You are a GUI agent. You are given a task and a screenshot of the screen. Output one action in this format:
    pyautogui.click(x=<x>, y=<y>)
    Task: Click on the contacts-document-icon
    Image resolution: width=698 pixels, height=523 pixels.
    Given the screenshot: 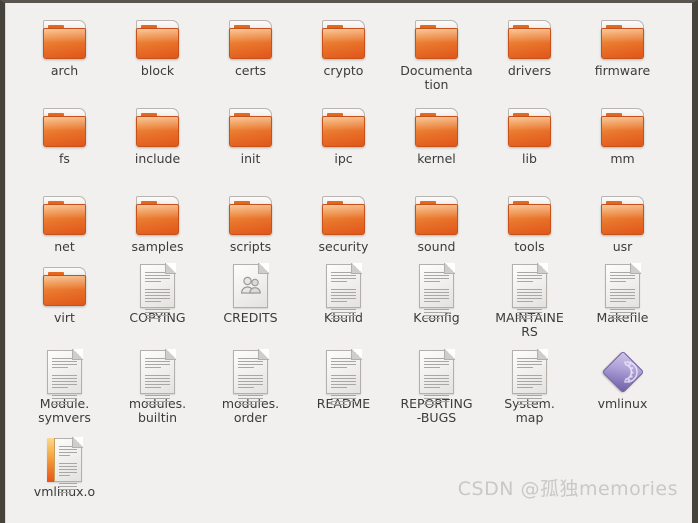 What is the action you would take?
    pyautogui.click(x=251, y=285)
    